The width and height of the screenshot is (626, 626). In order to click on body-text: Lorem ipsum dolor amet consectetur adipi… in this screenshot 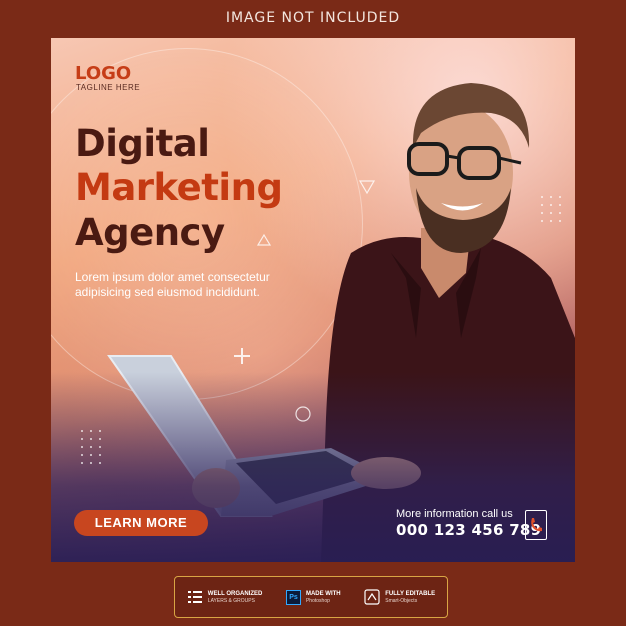, I will do `click(172, 284)`.